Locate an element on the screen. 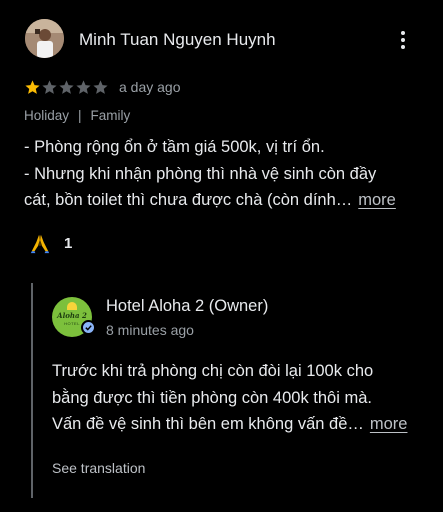 This screenshot has width=443, height=512. star-rating is located at coordinates (66, 87).